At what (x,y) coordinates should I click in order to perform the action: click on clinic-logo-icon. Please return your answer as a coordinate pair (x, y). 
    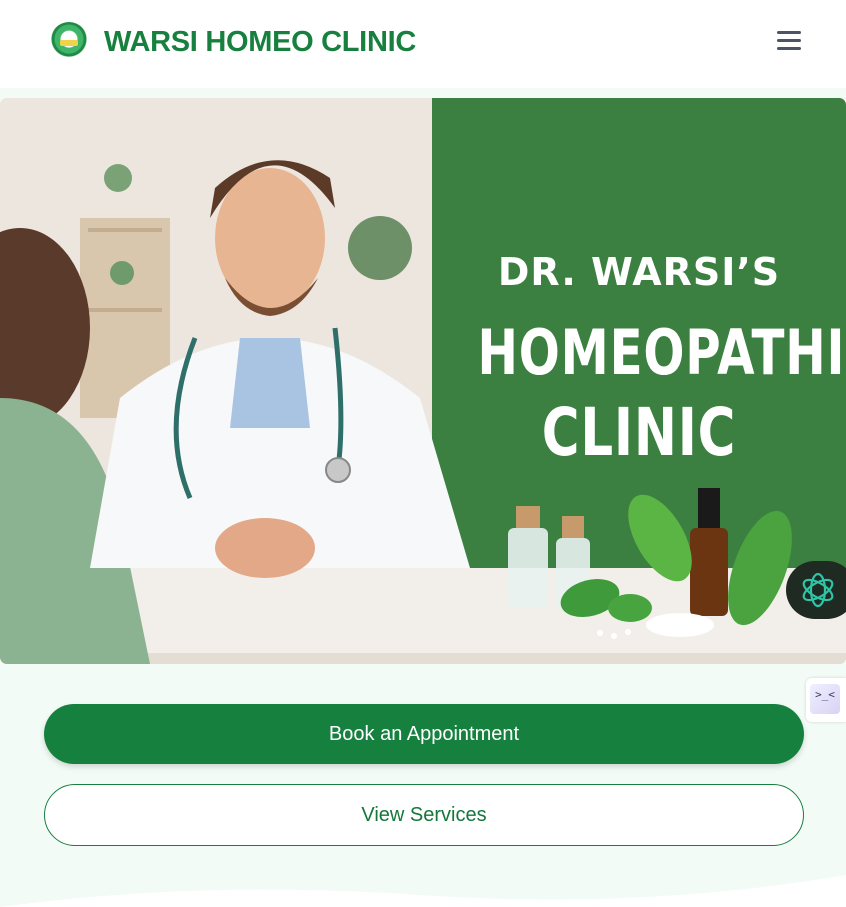
    Looking at the image, I should click on (69, 41).